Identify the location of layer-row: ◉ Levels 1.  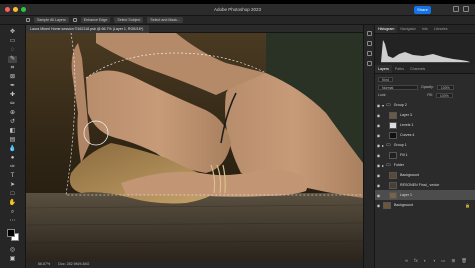
(425, 125).